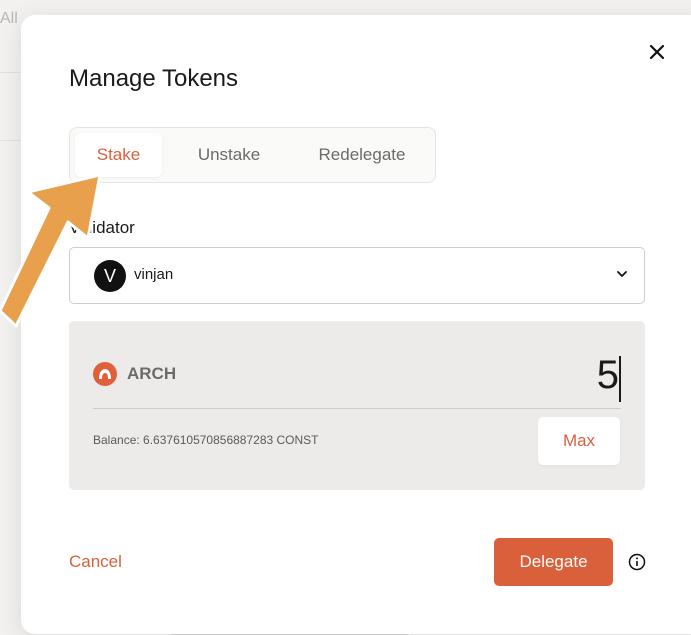 This screenshot has height=635, width=691. I want to click on tab-bar: Stake Unstake Redelegate, so click(252, 155).